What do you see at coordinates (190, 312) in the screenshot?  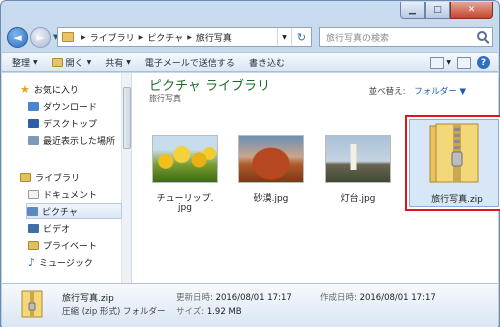 I see `size-label: サイズ:` at bounding box center [190, 312].